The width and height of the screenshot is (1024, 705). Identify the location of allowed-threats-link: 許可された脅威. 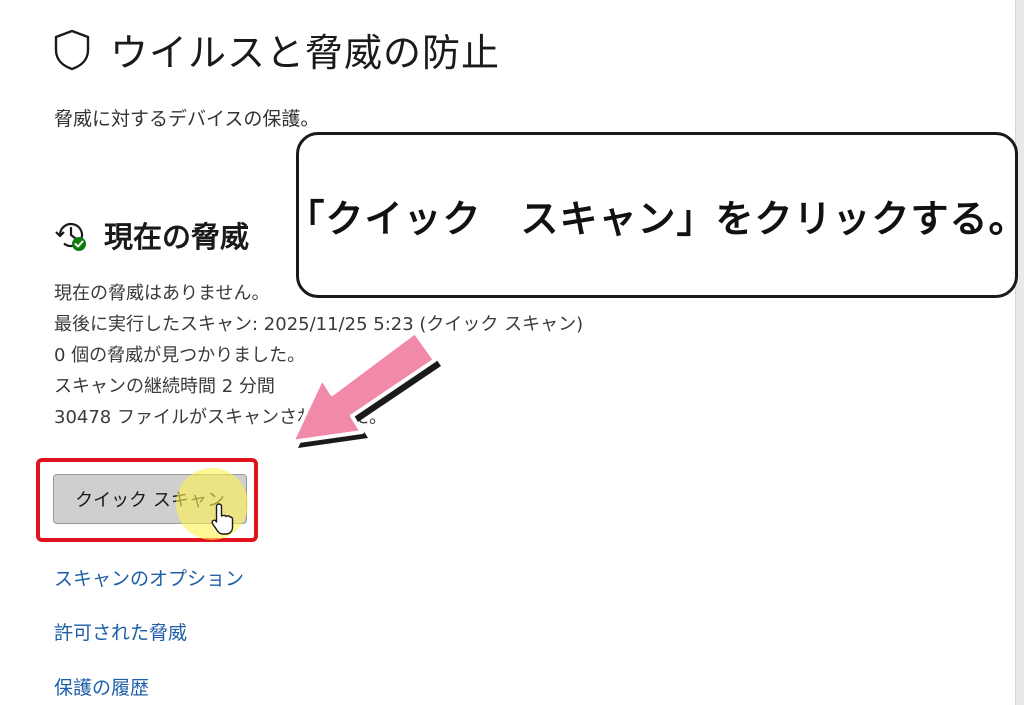
(120, 631).